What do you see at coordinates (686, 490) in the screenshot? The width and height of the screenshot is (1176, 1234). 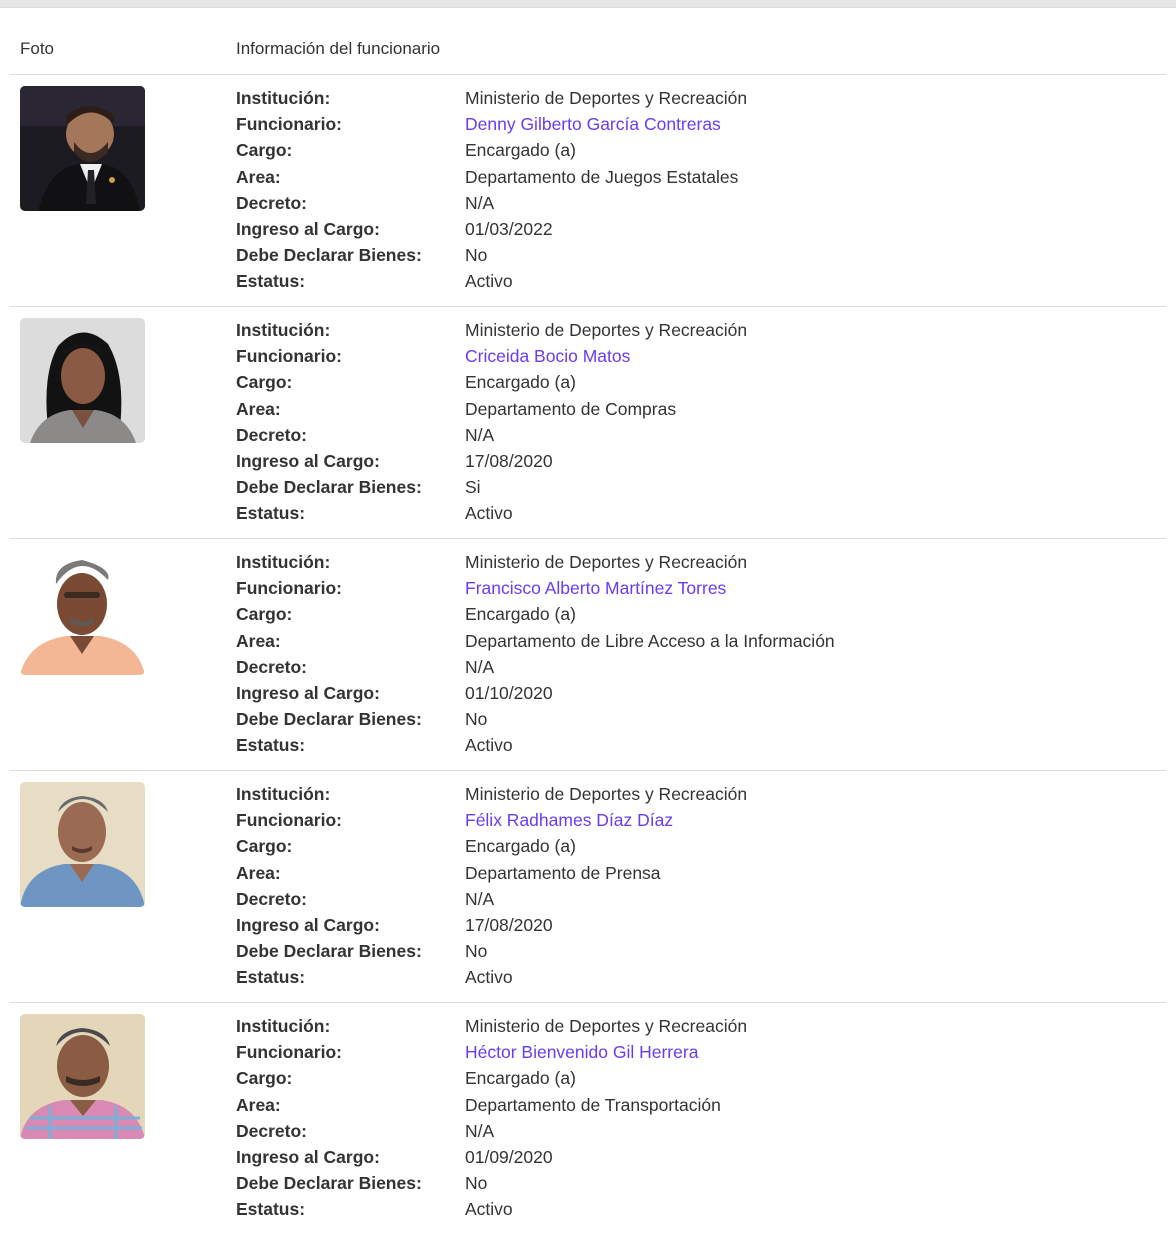 I see `field-declarar: Debe Declarar Bienes: Si` at bounding box center [686, 490].